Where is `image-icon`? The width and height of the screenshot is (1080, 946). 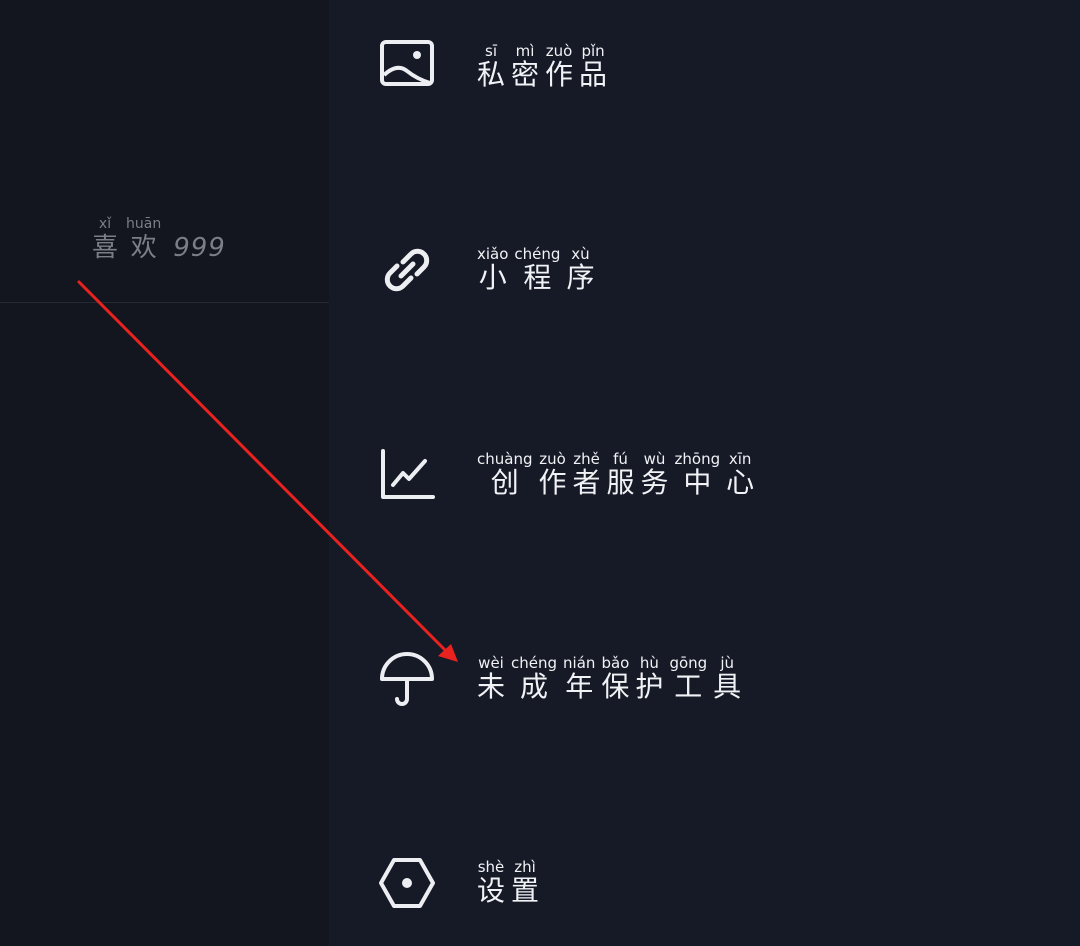
image-icon is located at coordinates (407, 67).